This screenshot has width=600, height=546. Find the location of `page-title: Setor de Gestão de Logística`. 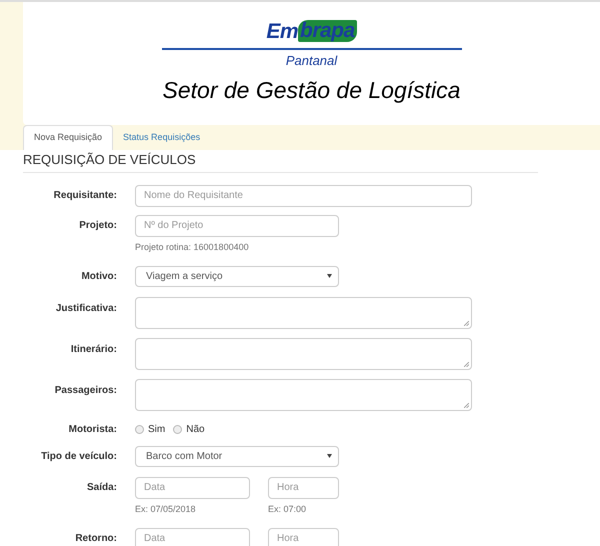

page-title: Setor de Gestão de Logística is located at coordinates (311, 90).